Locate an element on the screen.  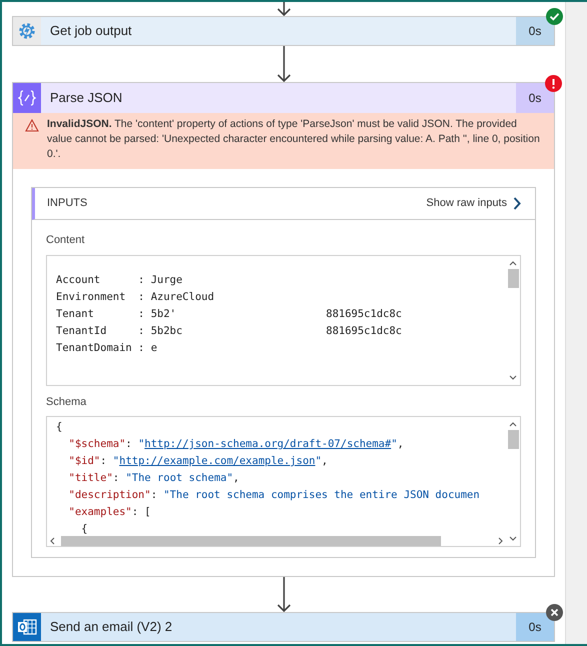
section-heading: INPUTS is located at coordinates (67, 204).